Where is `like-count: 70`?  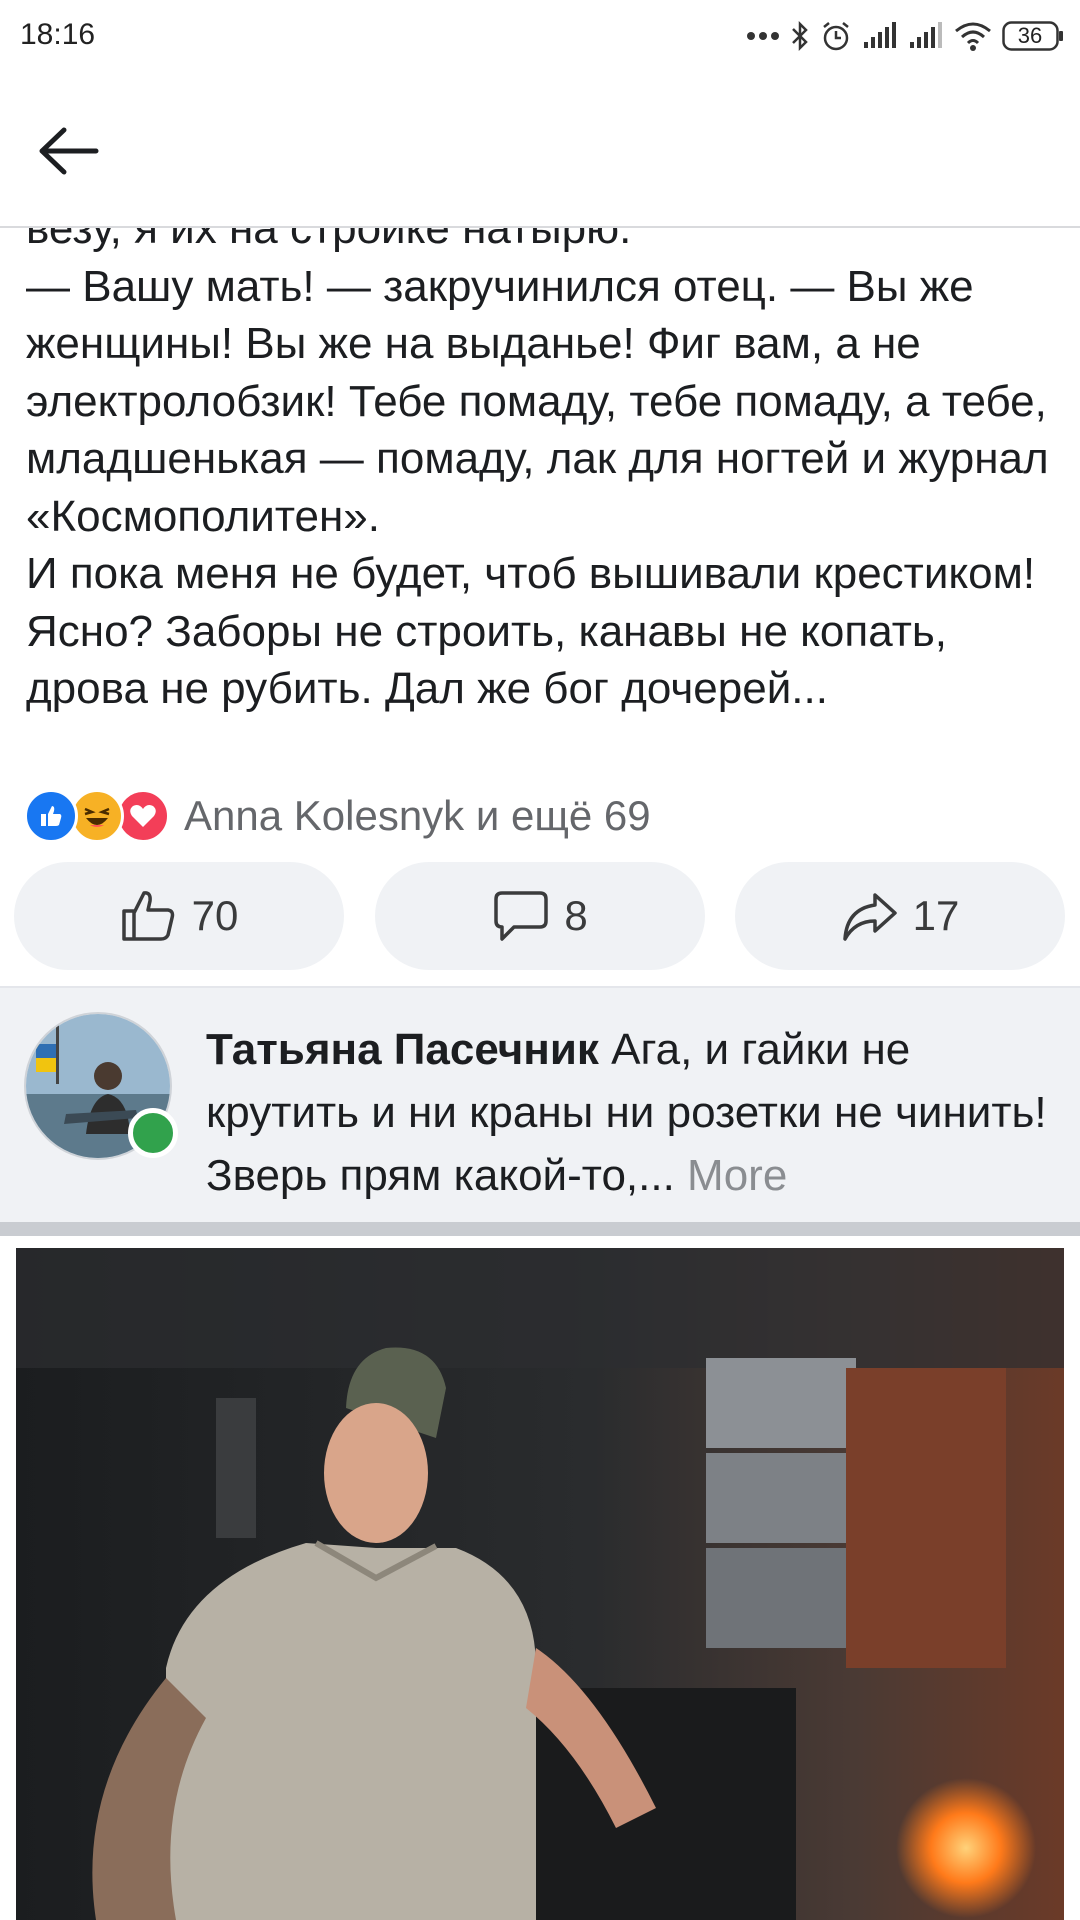 like-count: 70 is located at coordinates (215, 915).